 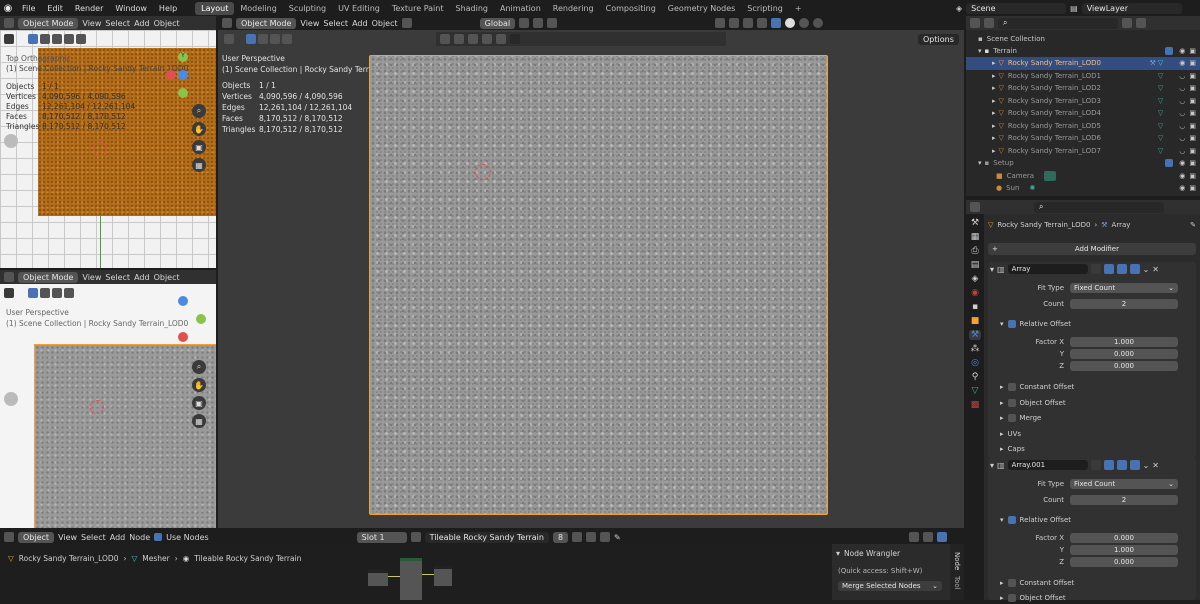 What do you see at coordinates (631, 8) in the screenshot?
I see `tab-compositing: Compositing` at bounding box center [631, 8].